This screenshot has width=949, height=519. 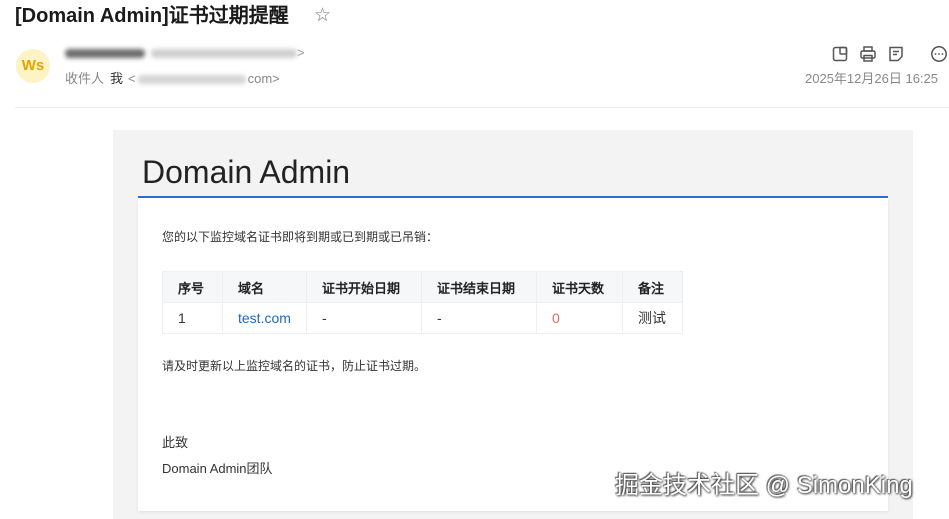 What do you see at coordinates (364, 318) in the screenshot?
I see `cell-start-date: -` at bounding box center [364, 318].